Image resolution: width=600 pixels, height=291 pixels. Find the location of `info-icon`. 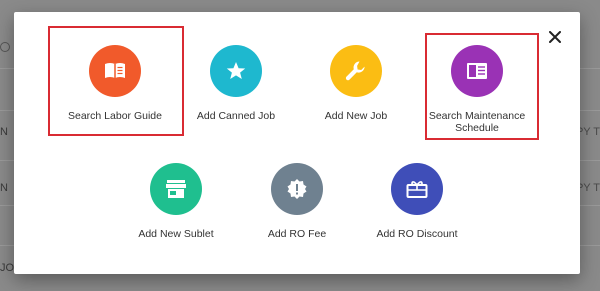

info-icon is located at coordinates (5, 47).